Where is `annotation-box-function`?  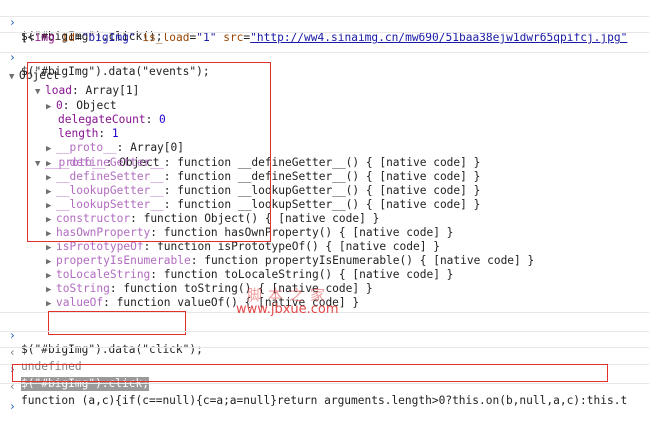 annotation-box-function is located at coordinates (310, 373).